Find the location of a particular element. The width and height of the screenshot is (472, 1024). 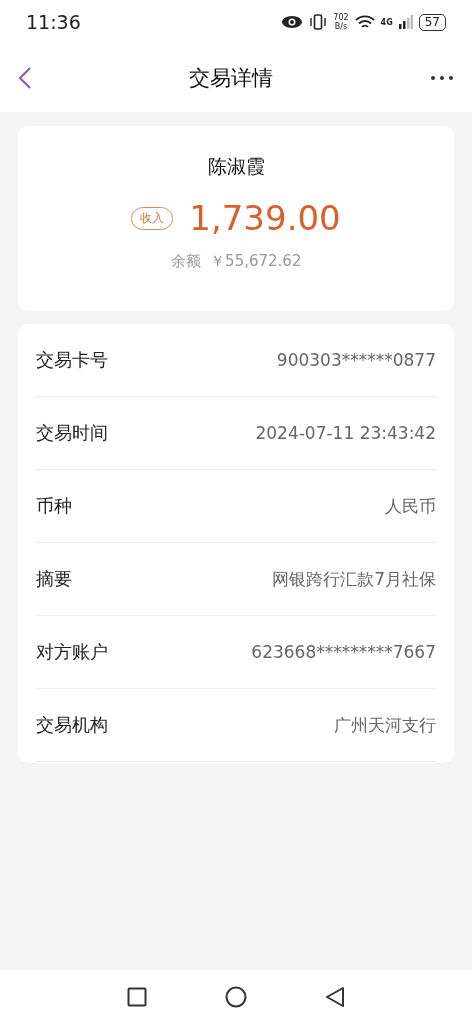

network-type: 4G is located at coordinates (386, 22).